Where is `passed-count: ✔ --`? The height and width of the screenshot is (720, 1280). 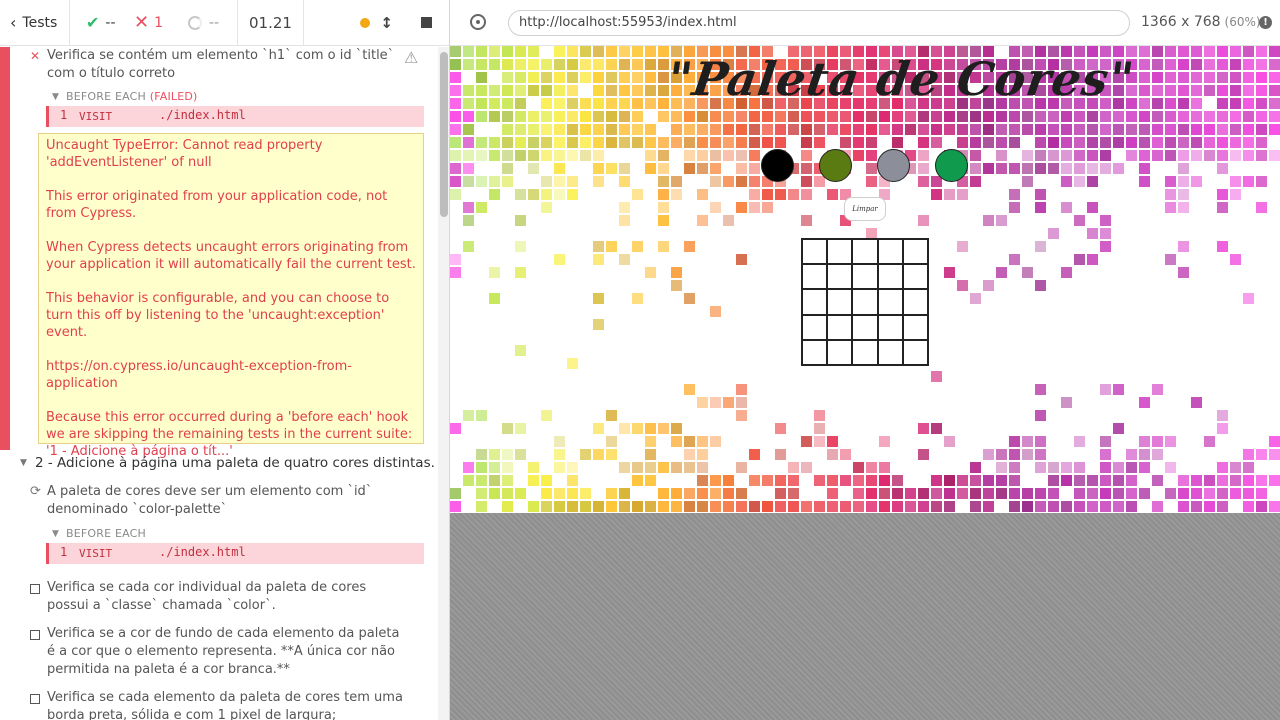
passed-count: ✔ -- is located at coordinates (100, 23).